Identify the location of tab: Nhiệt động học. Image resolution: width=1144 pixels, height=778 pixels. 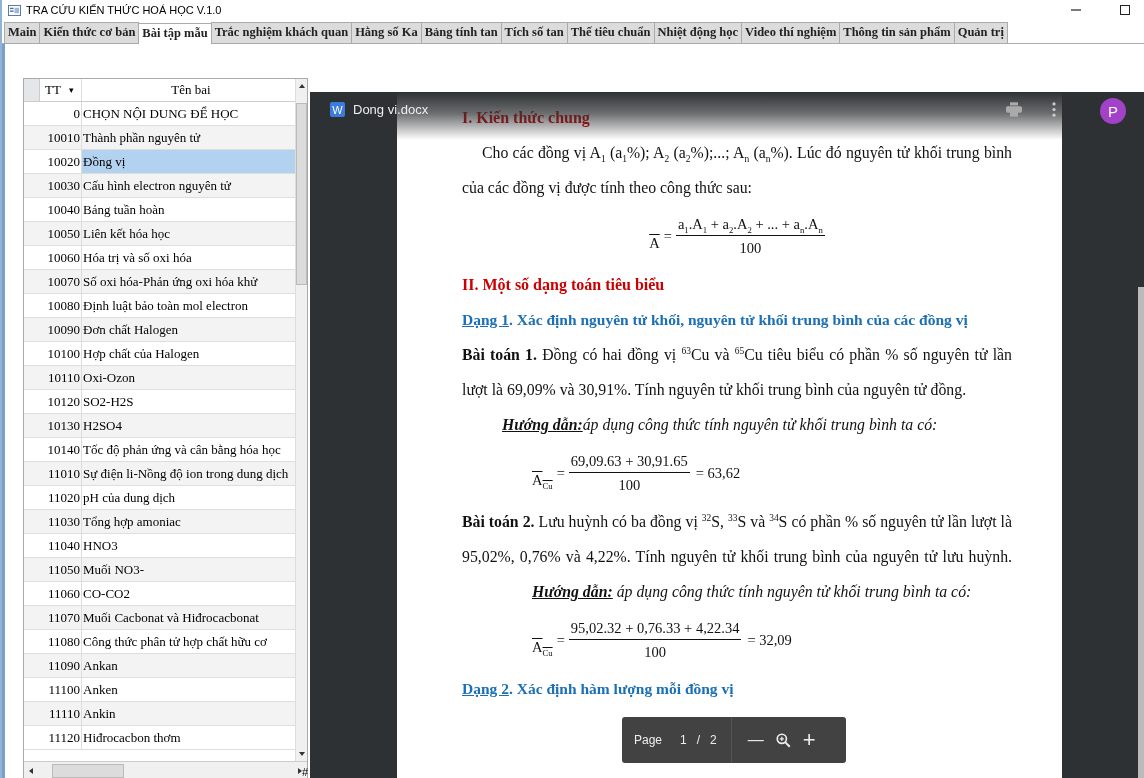
(698, 32).